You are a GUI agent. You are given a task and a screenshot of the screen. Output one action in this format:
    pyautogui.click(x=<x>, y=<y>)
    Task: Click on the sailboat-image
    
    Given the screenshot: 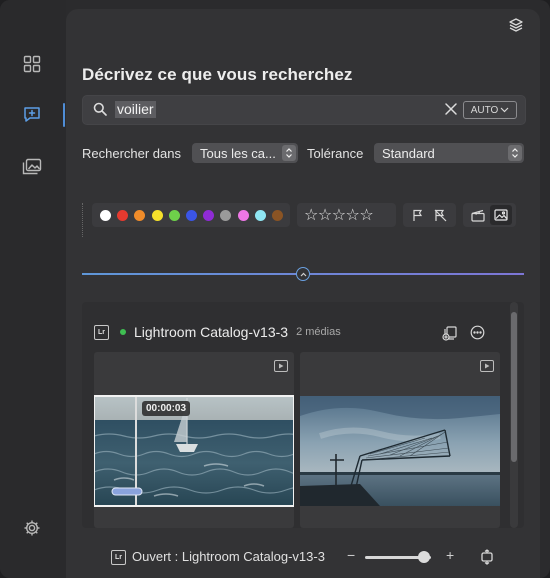 What is the action you would take?
    pyautogui.click(x=194, y=451)
    